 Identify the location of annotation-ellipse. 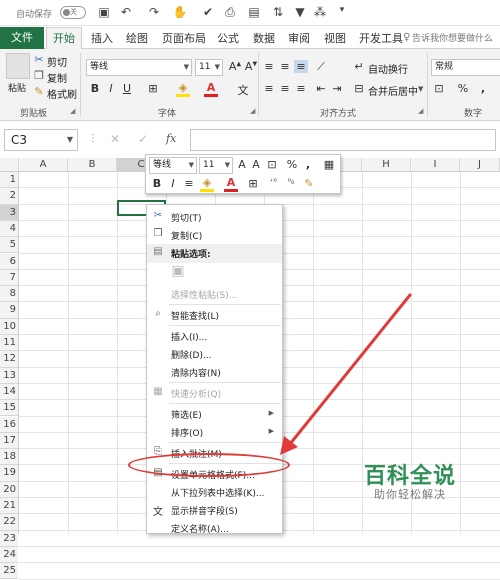
(209, 465).